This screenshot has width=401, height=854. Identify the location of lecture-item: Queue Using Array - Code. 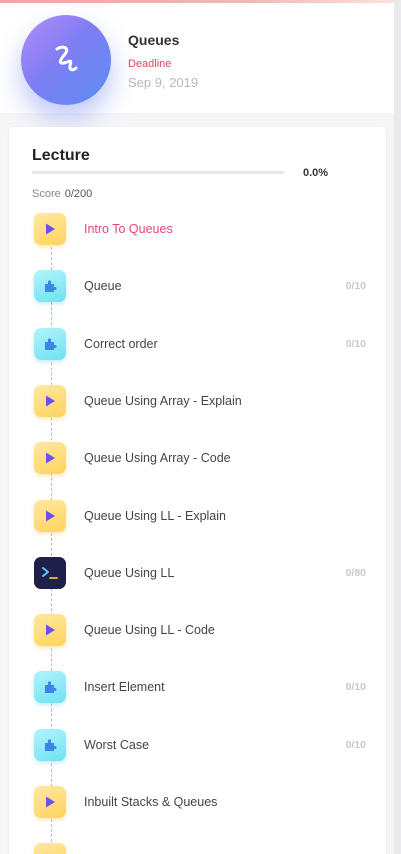
(197, 458).